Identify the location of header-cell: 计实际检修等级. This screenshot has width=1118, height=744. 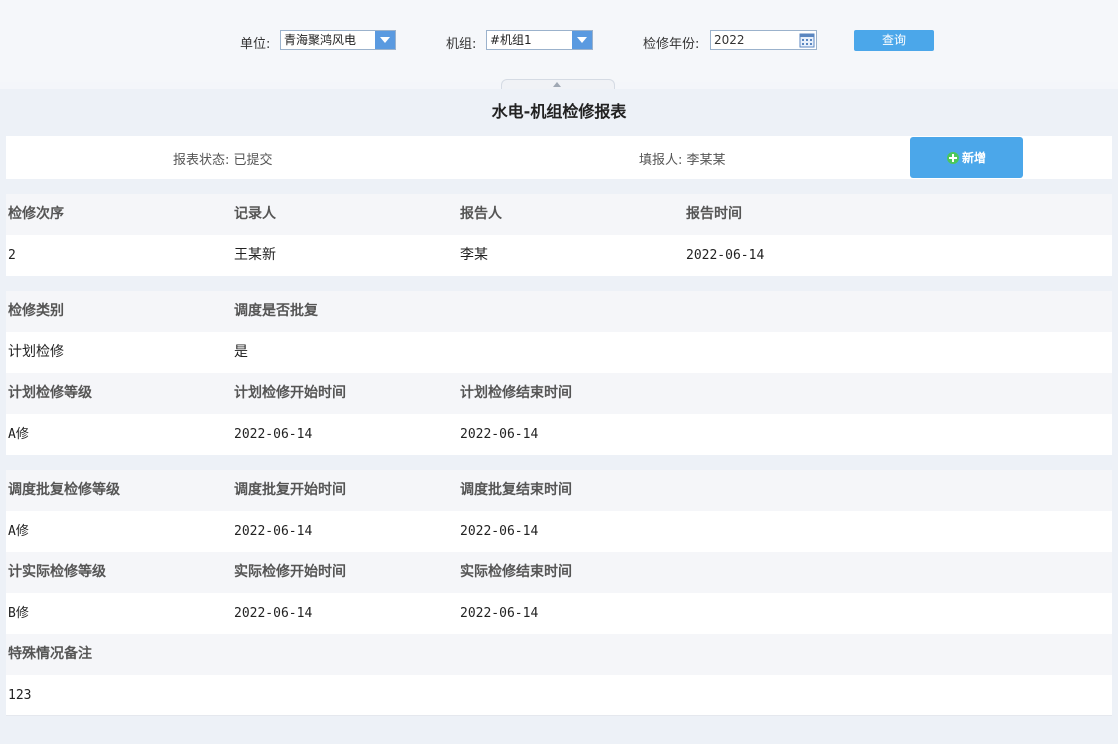
(57, 572).